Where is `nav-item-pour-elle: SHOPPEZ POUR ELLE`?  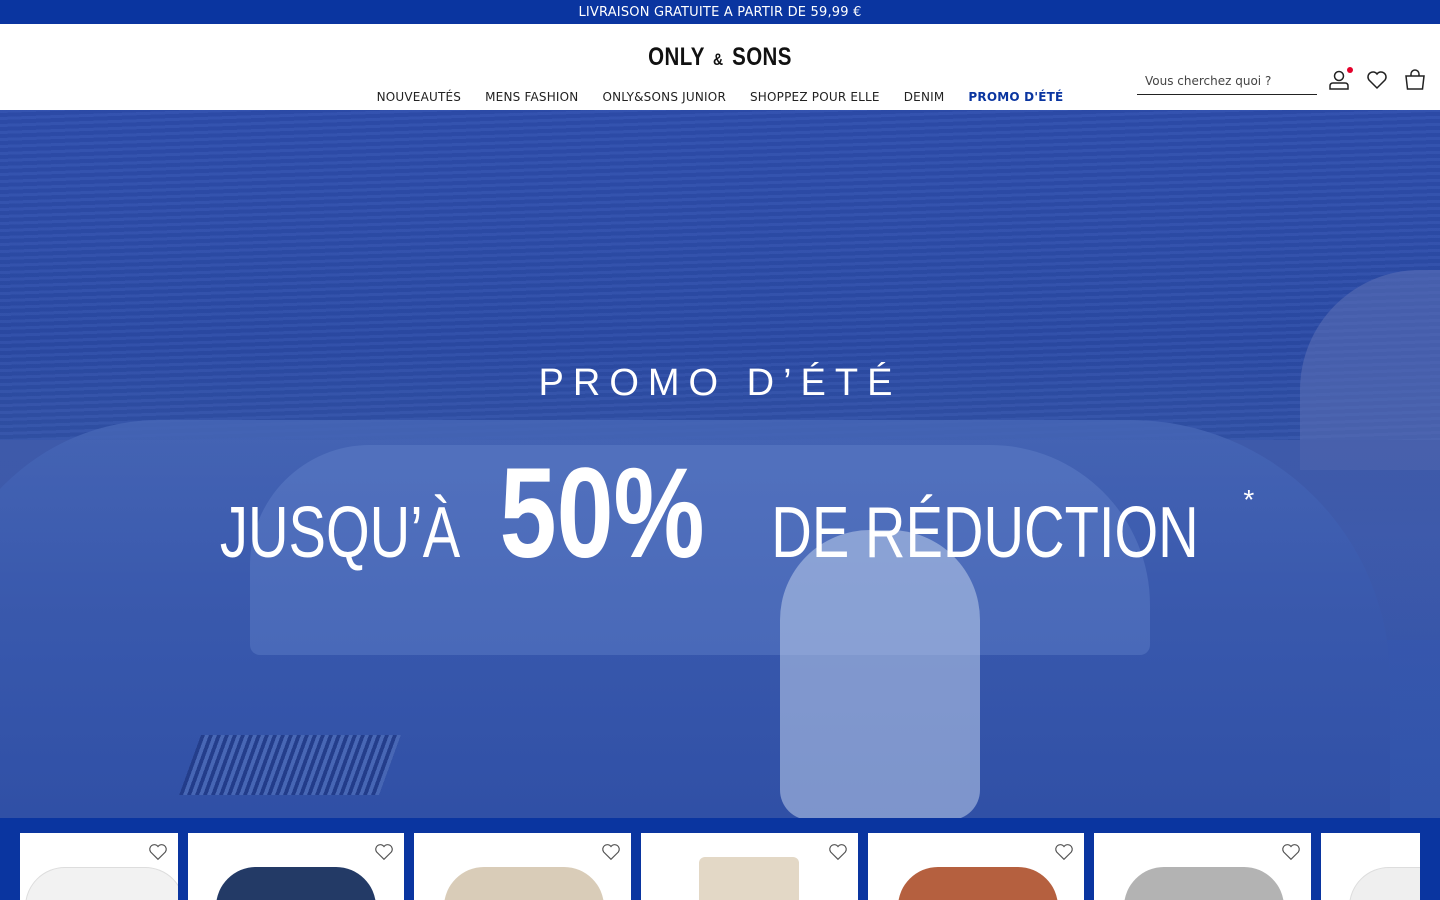 nav-item-pour-elle: SHOPPEZ POUR ELLE is located at coordinates (815, 100).